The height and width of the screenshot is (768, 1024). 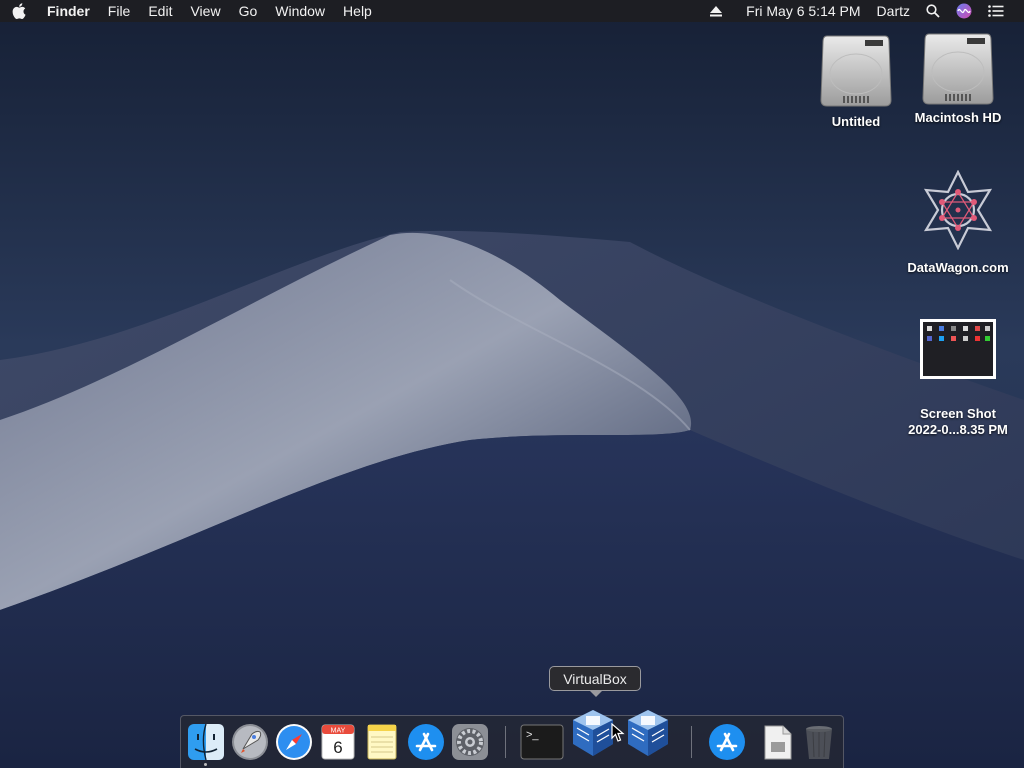 I want to click on dock-terminal: >_, so click(x=542, y=742).